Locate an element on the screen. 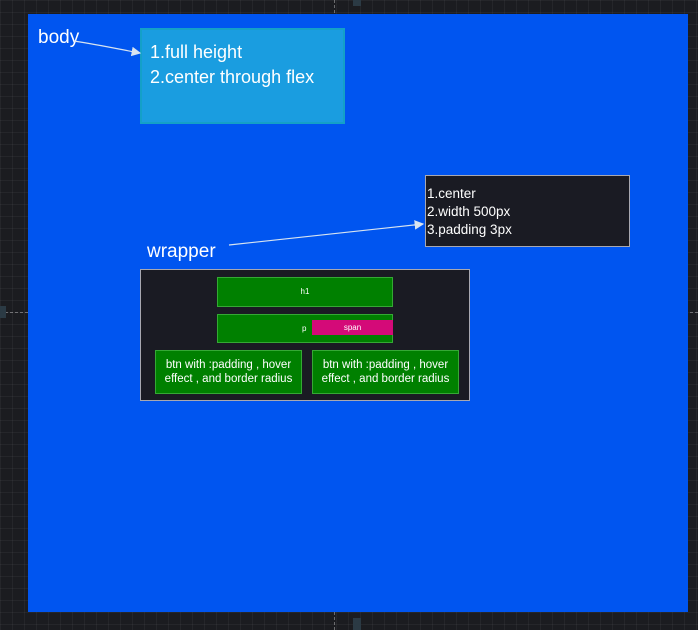  body-note: 1.full height 2.center through flex is located at coordinates (242, 76).